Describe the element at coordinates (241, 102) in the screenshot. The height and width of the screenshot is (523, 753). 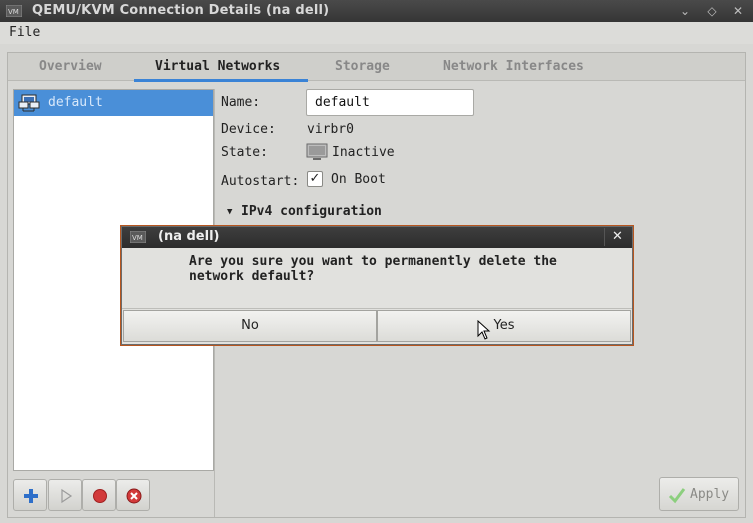
I see `name-label: Name:` at that location.